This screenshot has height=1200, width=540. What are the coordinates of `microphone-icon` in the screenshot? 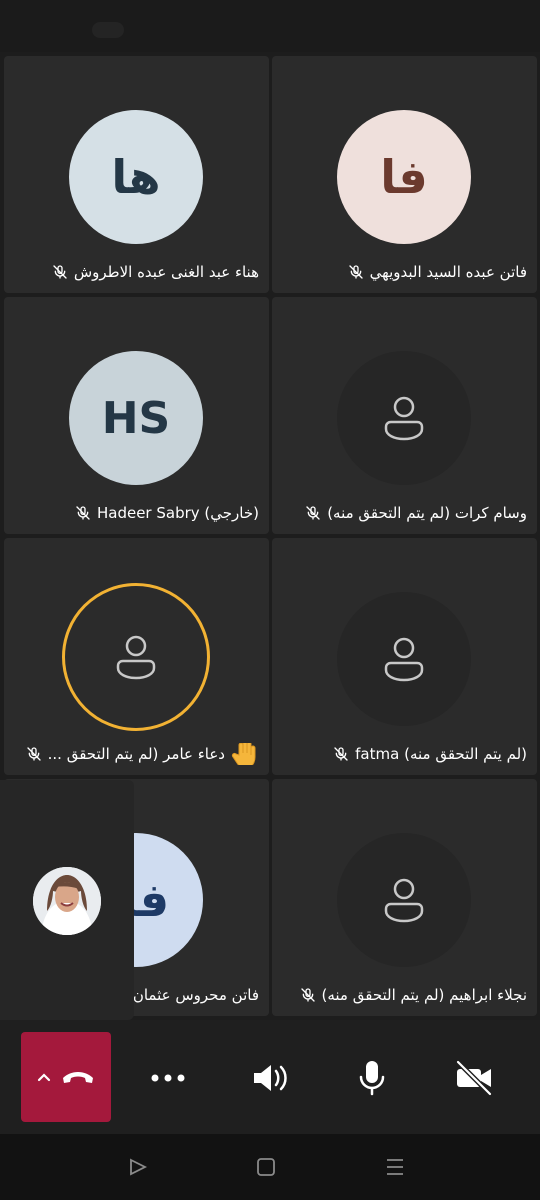 It's located at (372, 1078).